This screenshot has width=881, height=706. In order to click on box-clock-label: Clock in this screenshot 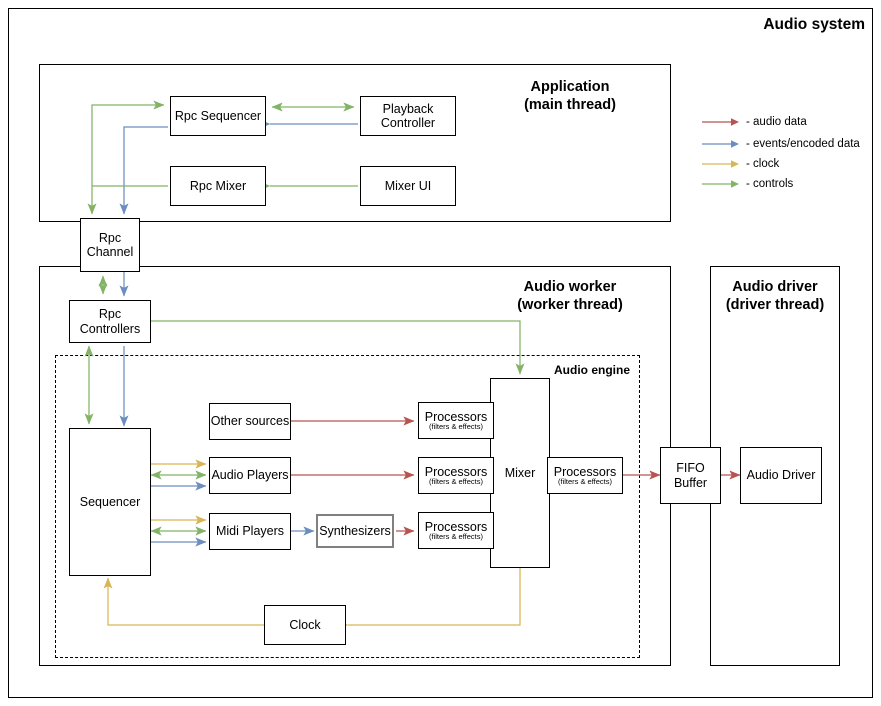, I will do `click(305, 624)`.